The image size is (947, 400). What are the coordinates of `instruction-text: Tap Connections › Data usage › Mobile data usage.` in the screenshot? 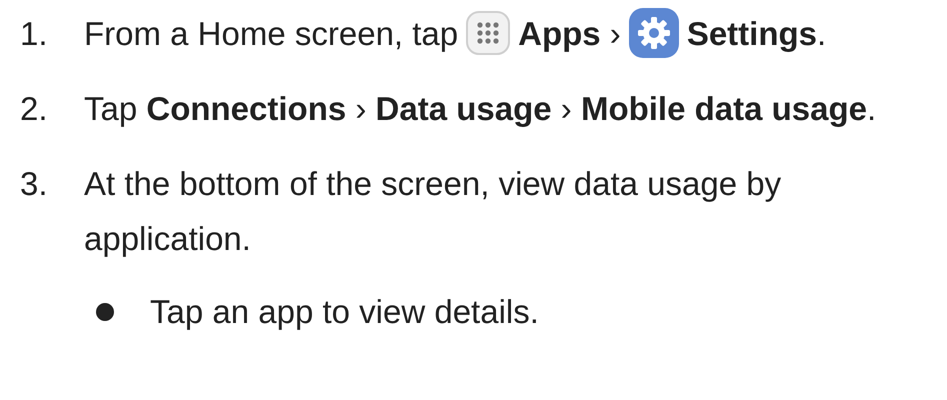 It's located at (480, 109).